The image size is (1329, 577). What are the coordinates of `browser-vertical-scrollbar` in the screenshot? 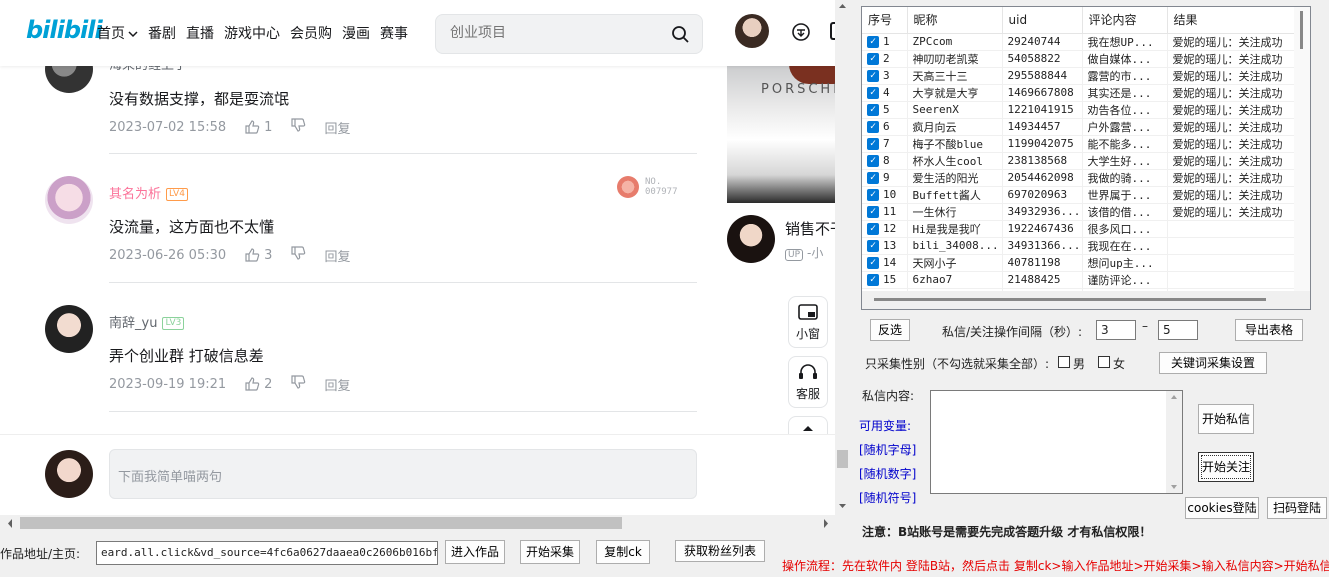 It's located at (842, 257).